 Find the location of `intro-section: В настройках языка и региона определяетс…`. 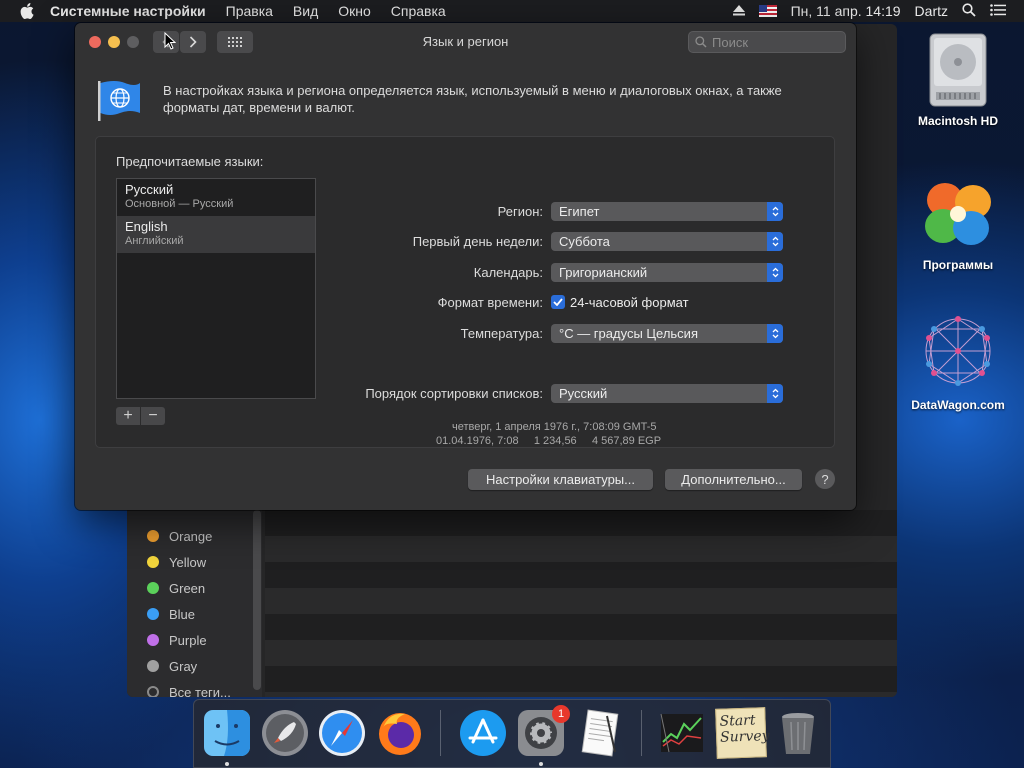

intro-section: В настройках языка и региона определяетс… is located at coordinates (467, 100).